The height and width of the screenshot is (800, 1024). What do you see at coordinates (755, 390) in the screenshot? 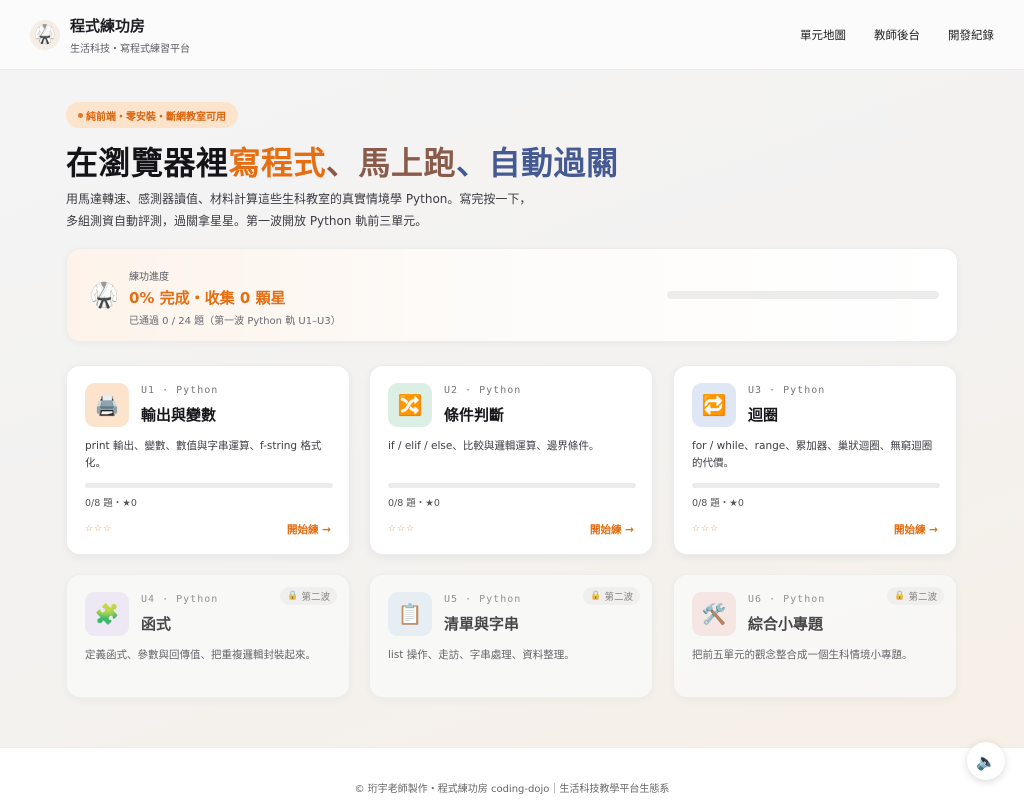
I see `unit-code: U3` at bounding box center [755, 390].